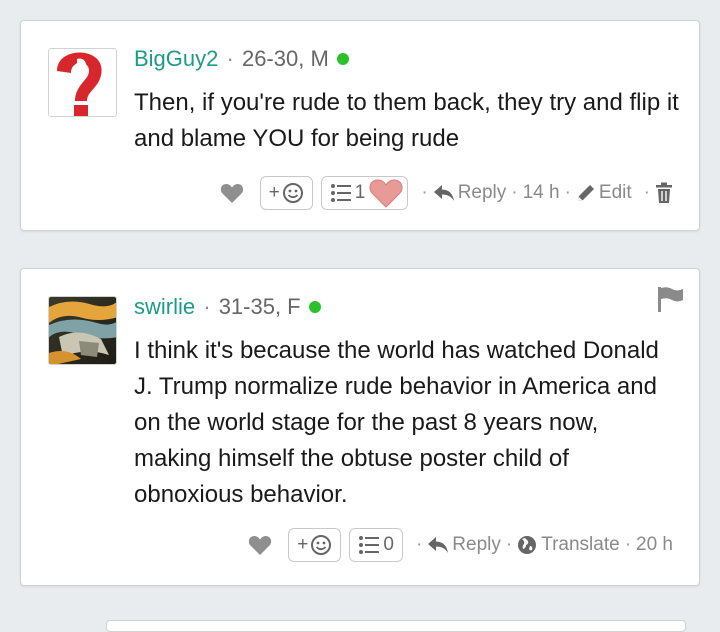 Image resolution: width=720 pixels, height=632 pixels. What do you see at coordinates (527, 545) in the screenshot?
I see `globe-icon` at bounding box center [527, 545].